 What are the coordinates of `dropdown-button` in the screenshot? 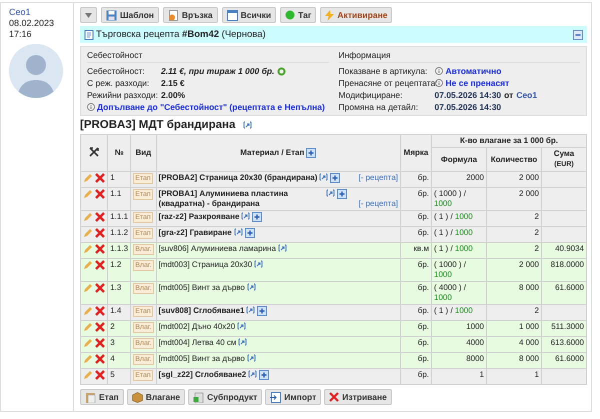 It's located at (88, 15).